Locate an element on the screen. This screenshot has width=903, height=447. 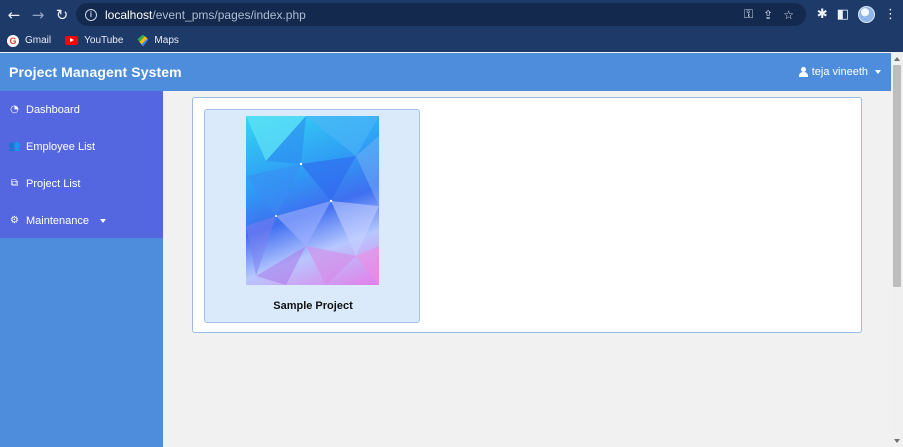
sidebar-item-label: Project List is located at coordinates (53, 183).